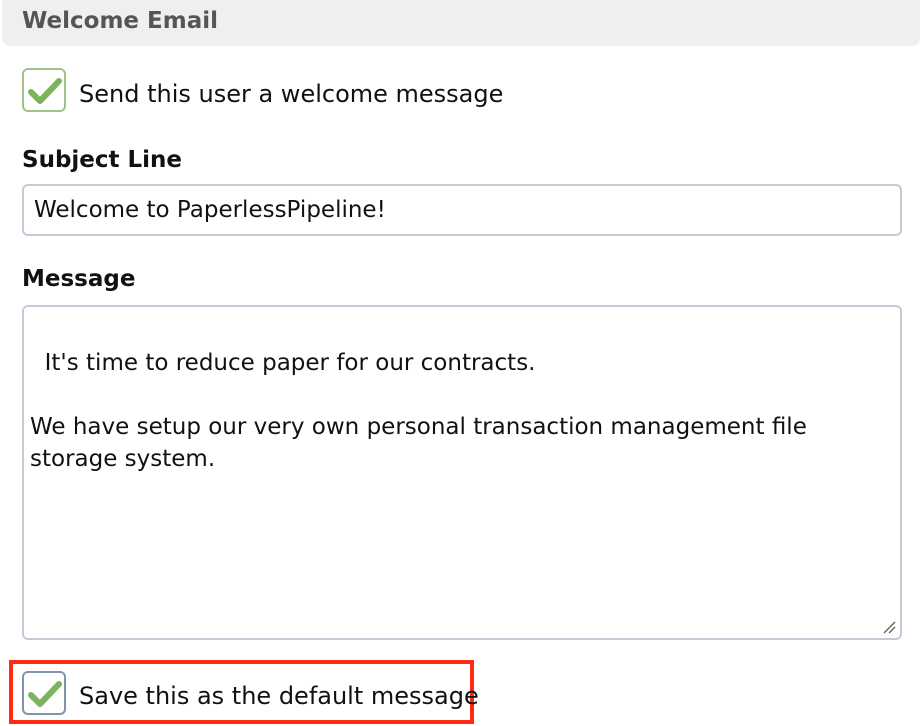 The height and width of the screenshot is (726, 924). Describe the element at coordinates (79, 279) in the screenshot. I see `message-label: Message` at that location.